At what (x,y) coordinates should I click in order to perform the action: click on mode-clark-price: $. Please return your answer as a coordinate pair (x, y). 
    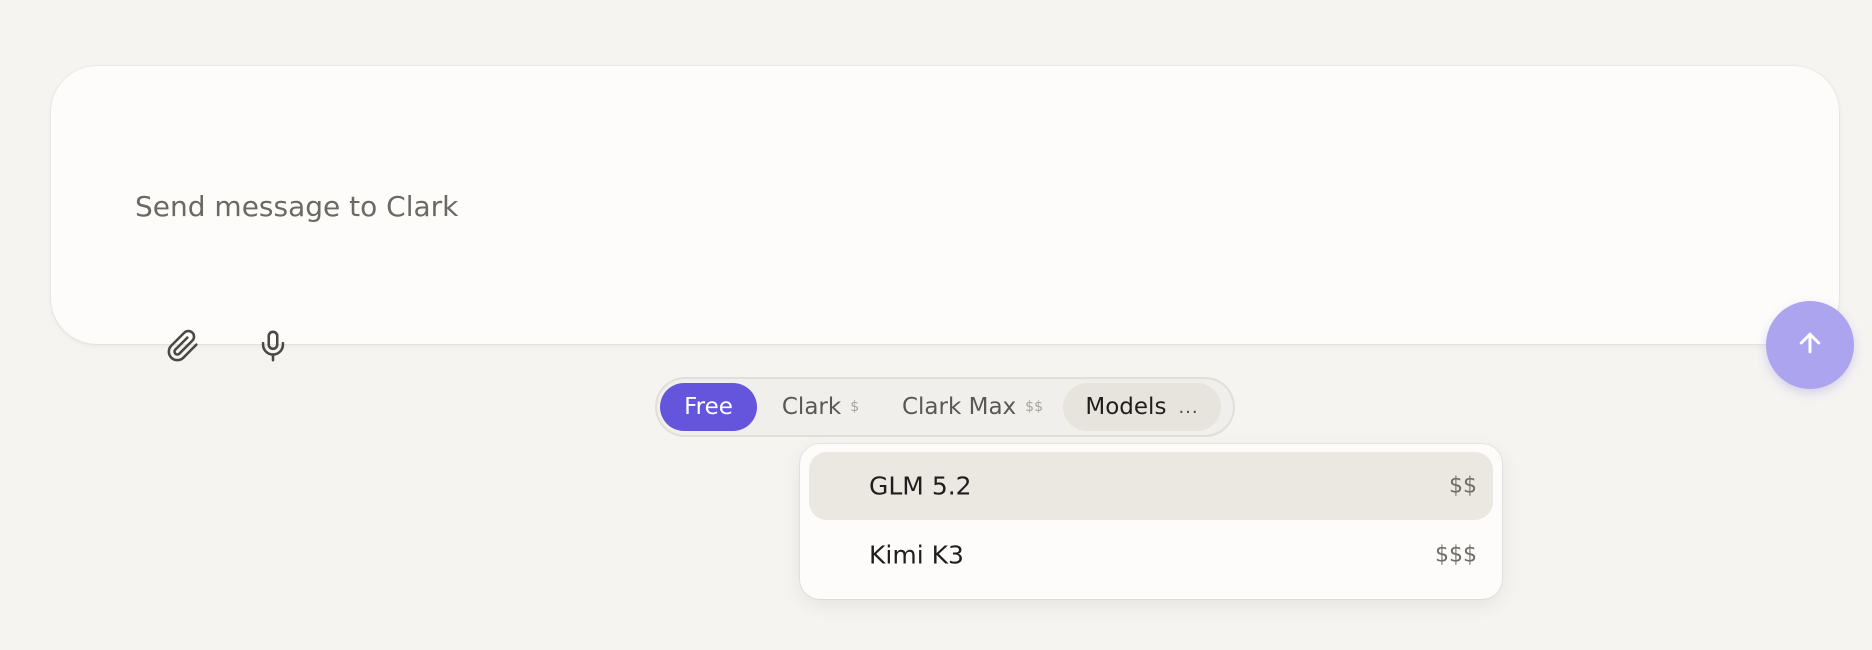
    Looking at the image, I should click on (855, 407).